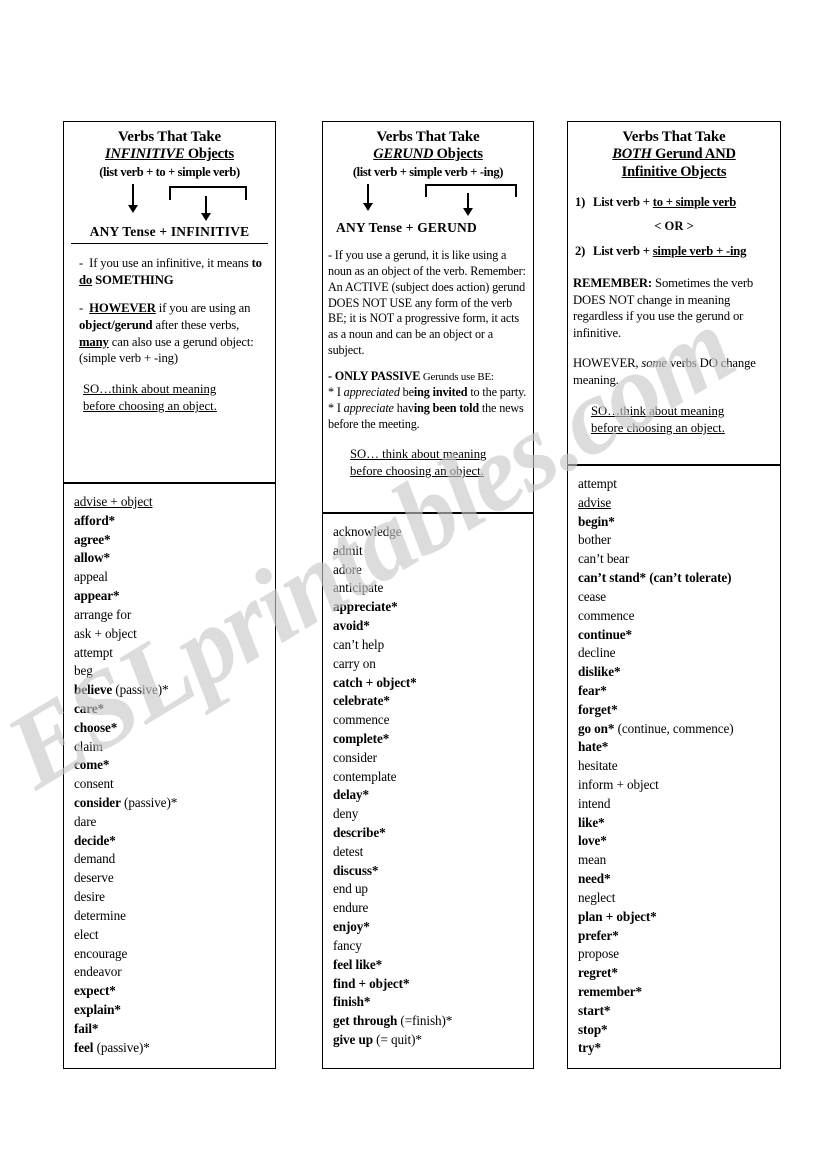  Describe the element at coordinates (594, 1010) in the screenshot. I see `verb-entry: start*` at that location.